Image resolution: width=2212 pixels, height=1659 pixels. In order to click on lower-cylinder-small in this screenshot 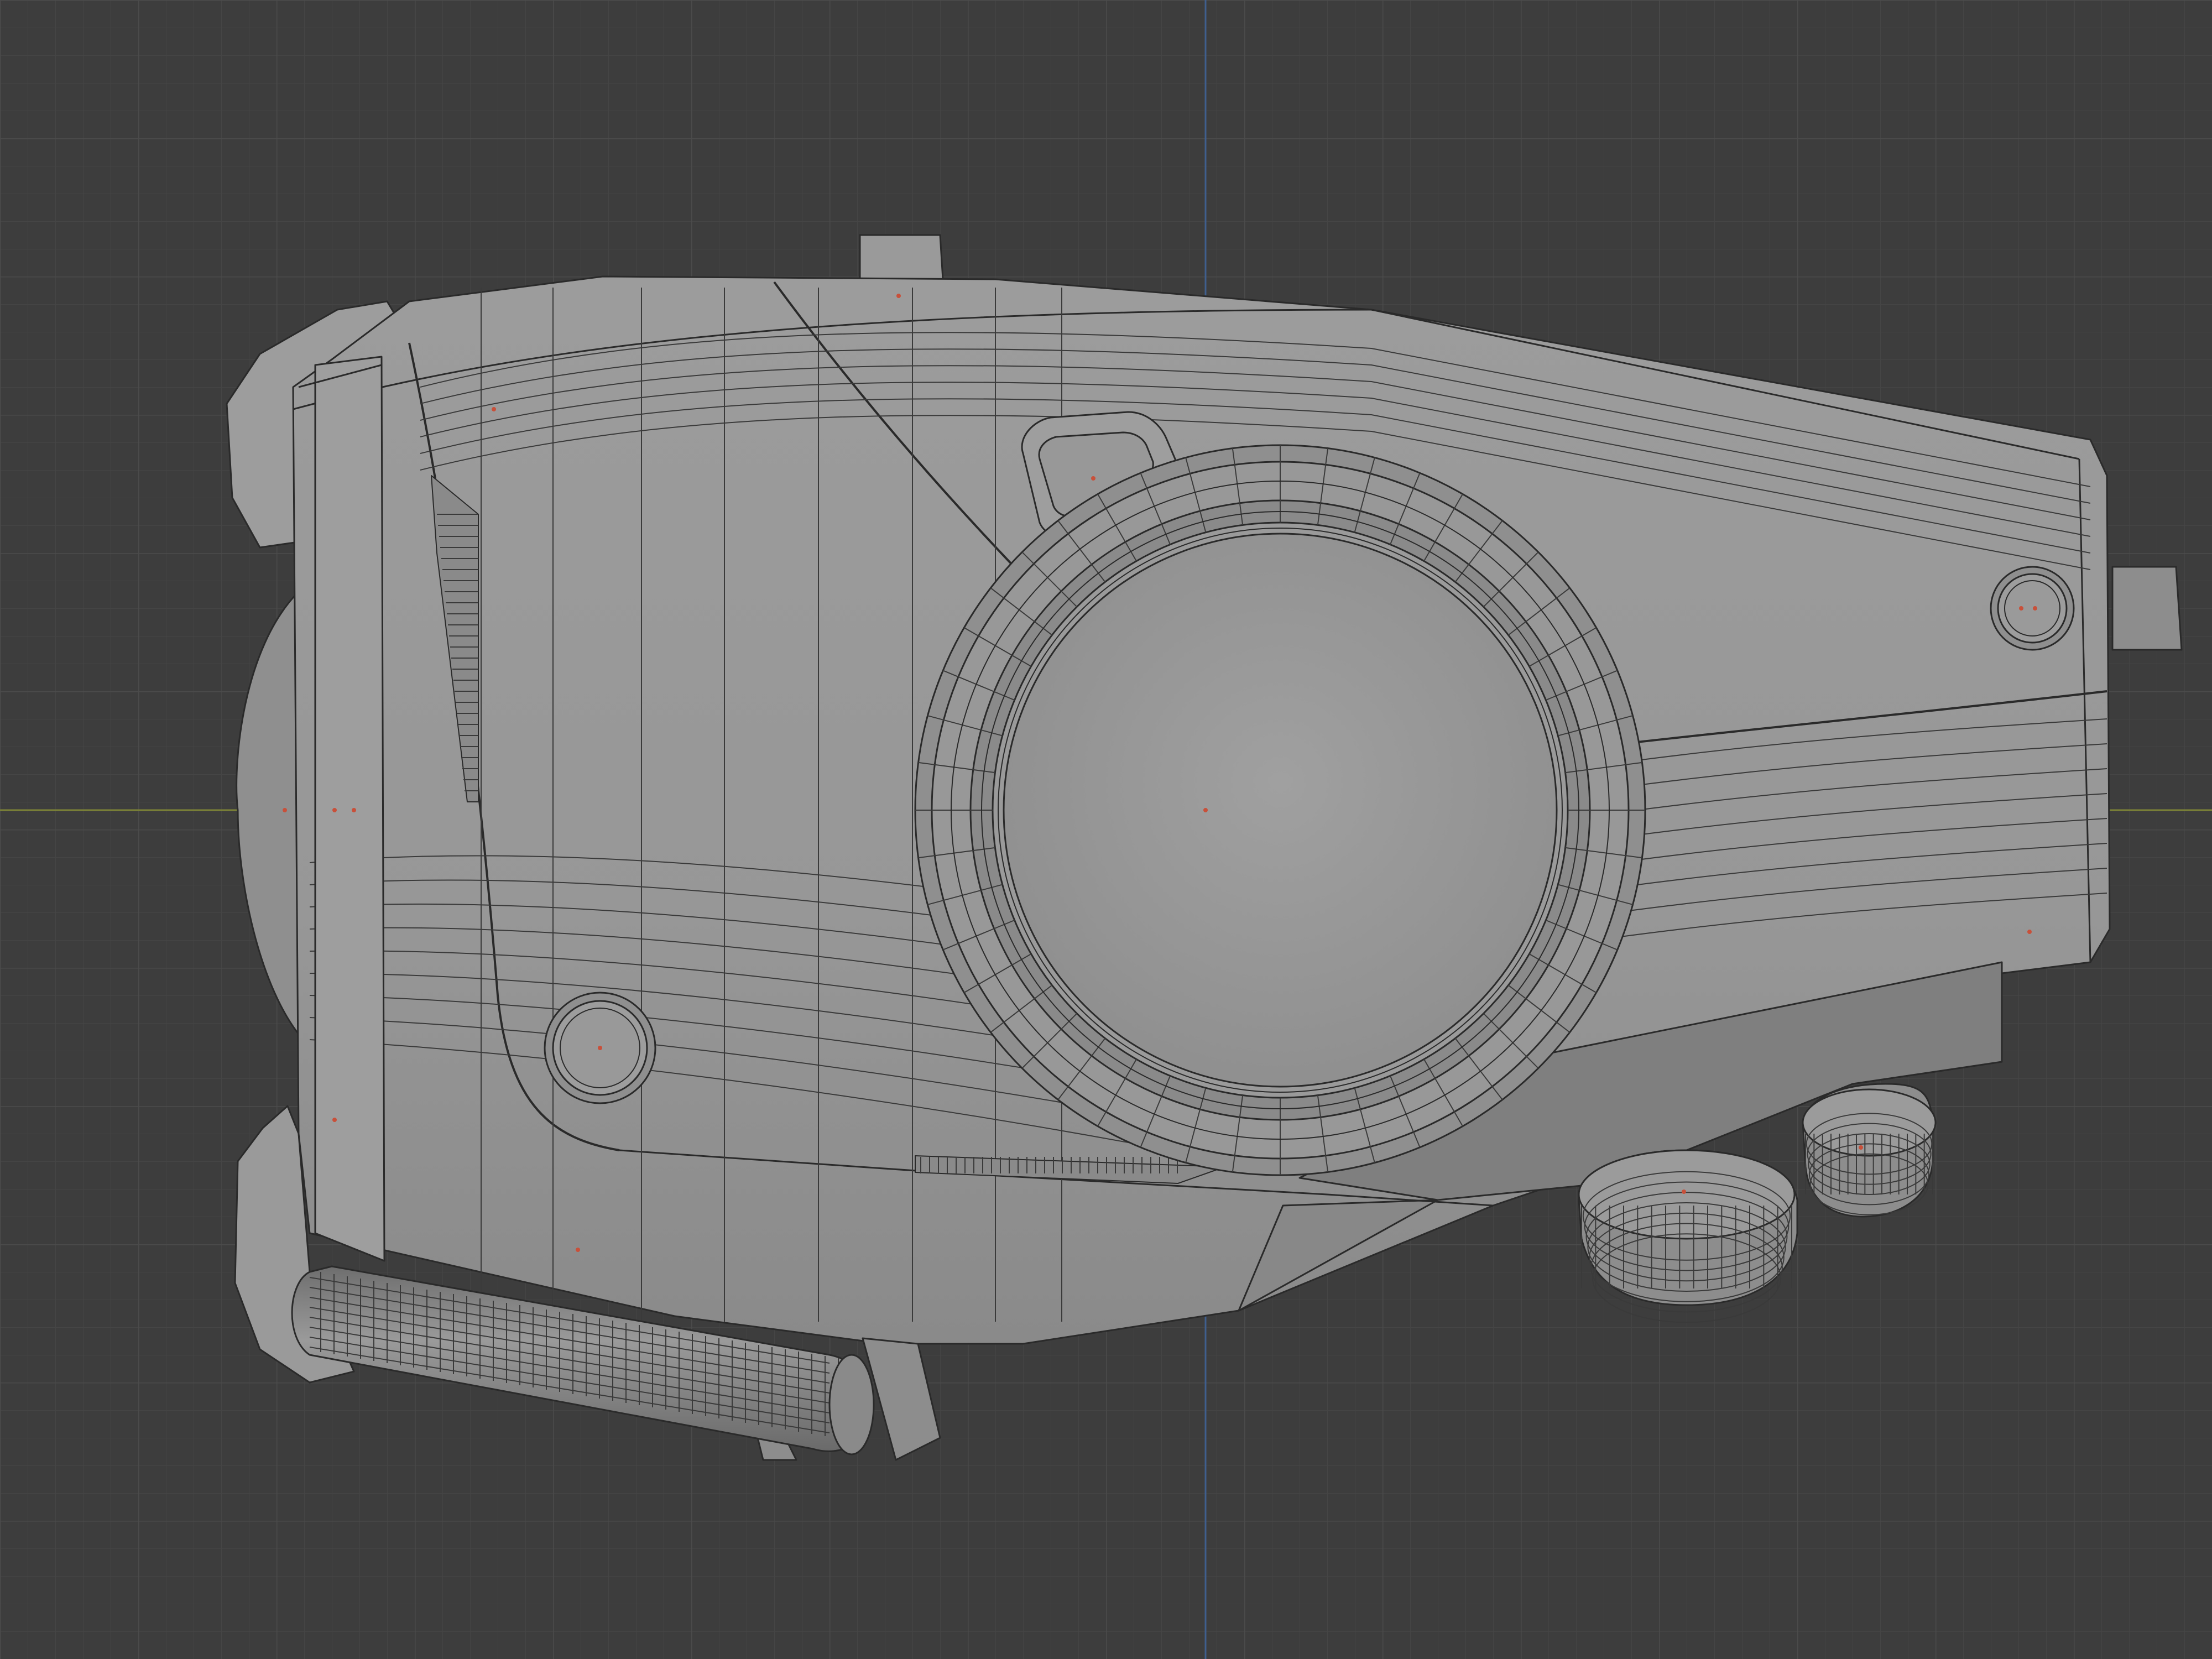, I will do `click(1870, 1151)`.